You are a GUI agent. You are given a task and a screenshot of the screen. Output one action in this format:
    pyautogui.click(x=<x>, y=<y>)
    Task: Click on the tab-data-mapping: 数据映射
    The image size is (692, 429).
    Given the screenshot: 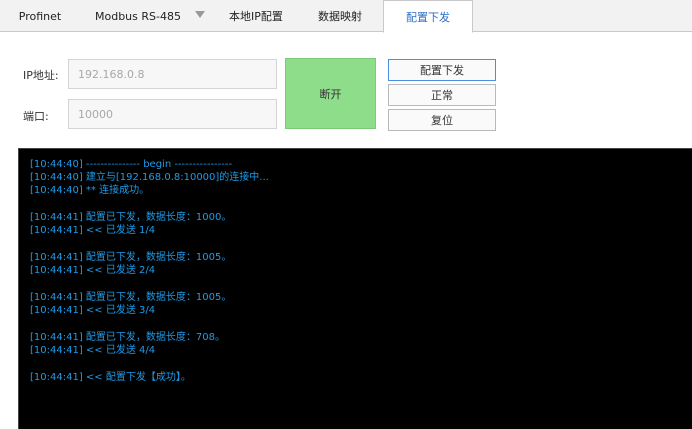 What is the action you would take?
    pyautogui.click(x=340, y=16)
    